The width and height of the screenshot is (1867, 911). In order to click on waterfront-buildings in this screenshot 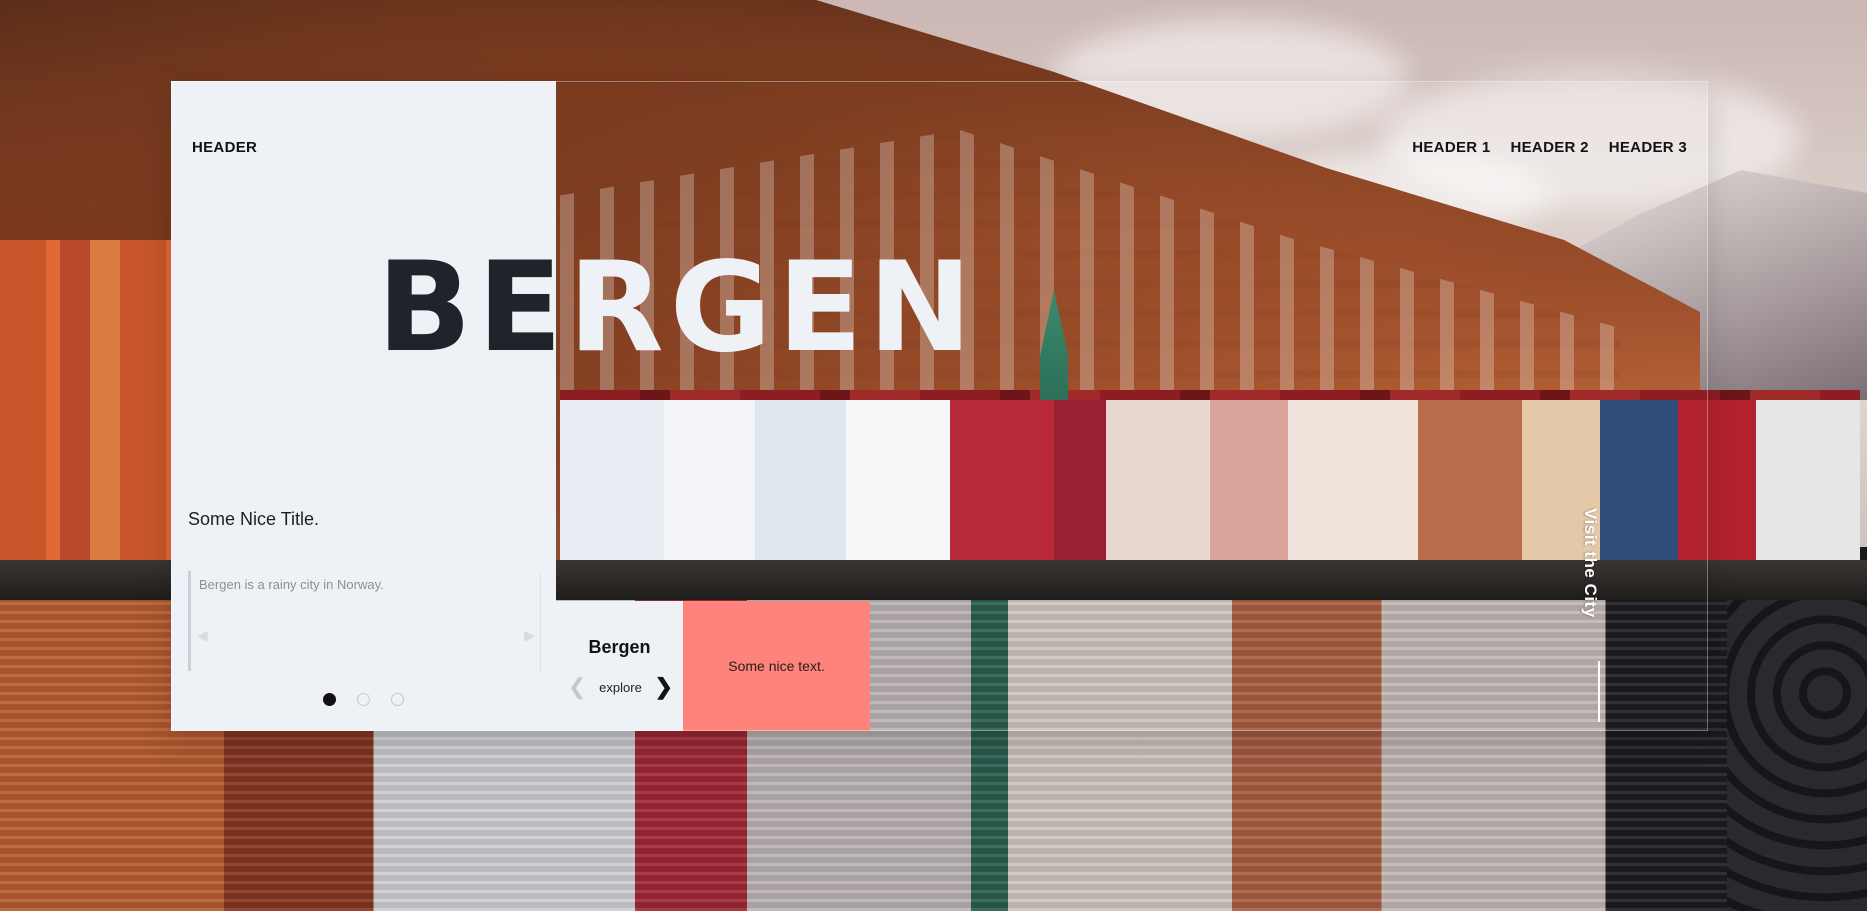, I will do `click(90, 400)`.